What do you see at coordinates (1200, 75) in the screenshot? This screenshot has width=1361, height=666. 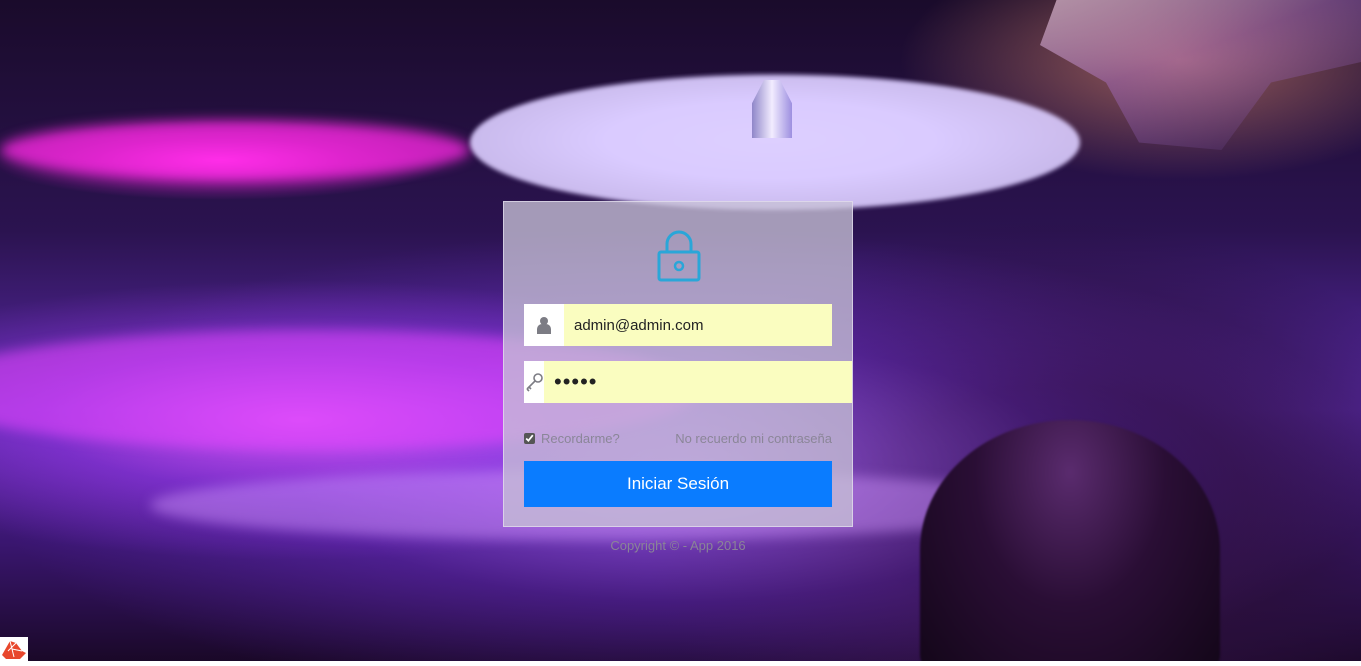 I see `tonearm` at bounding box center [1200, 75].